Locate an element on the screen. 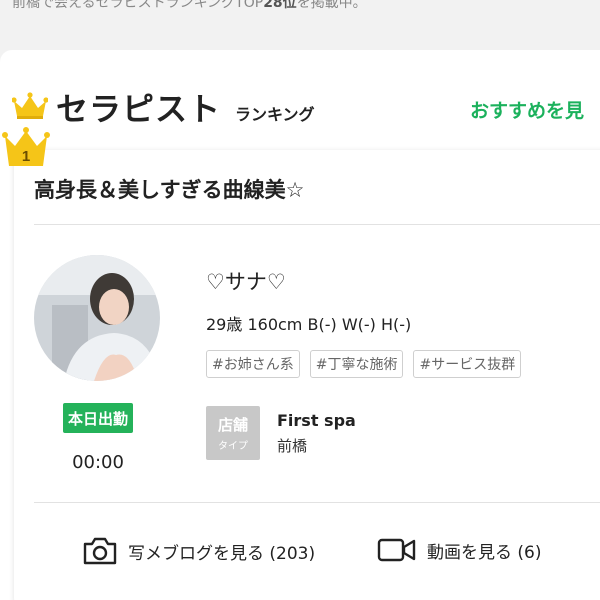 This screenshot has width=600, height=600. shop-name: First spa is located at coordinates (316, 420).